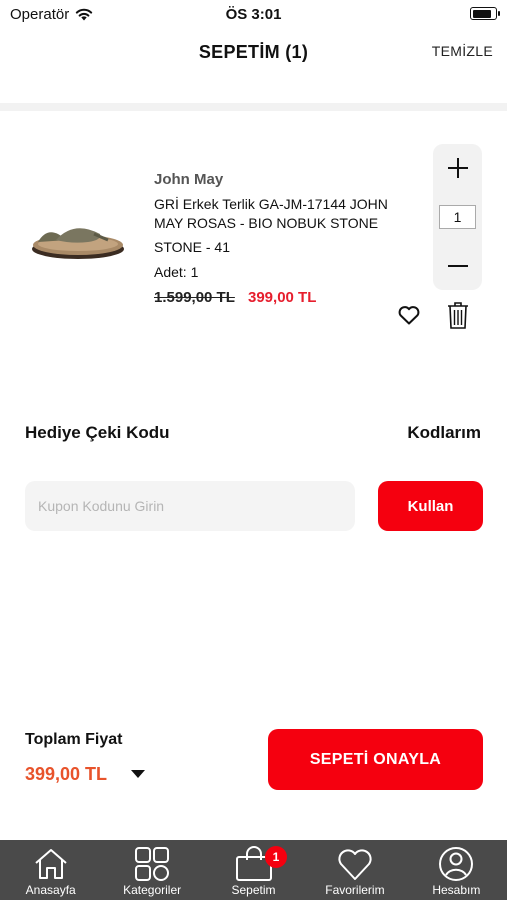 The width and height of the screenshot is (507, 900). I want to click on clear-cart-button: TEMİZLE, so click(462, 51).